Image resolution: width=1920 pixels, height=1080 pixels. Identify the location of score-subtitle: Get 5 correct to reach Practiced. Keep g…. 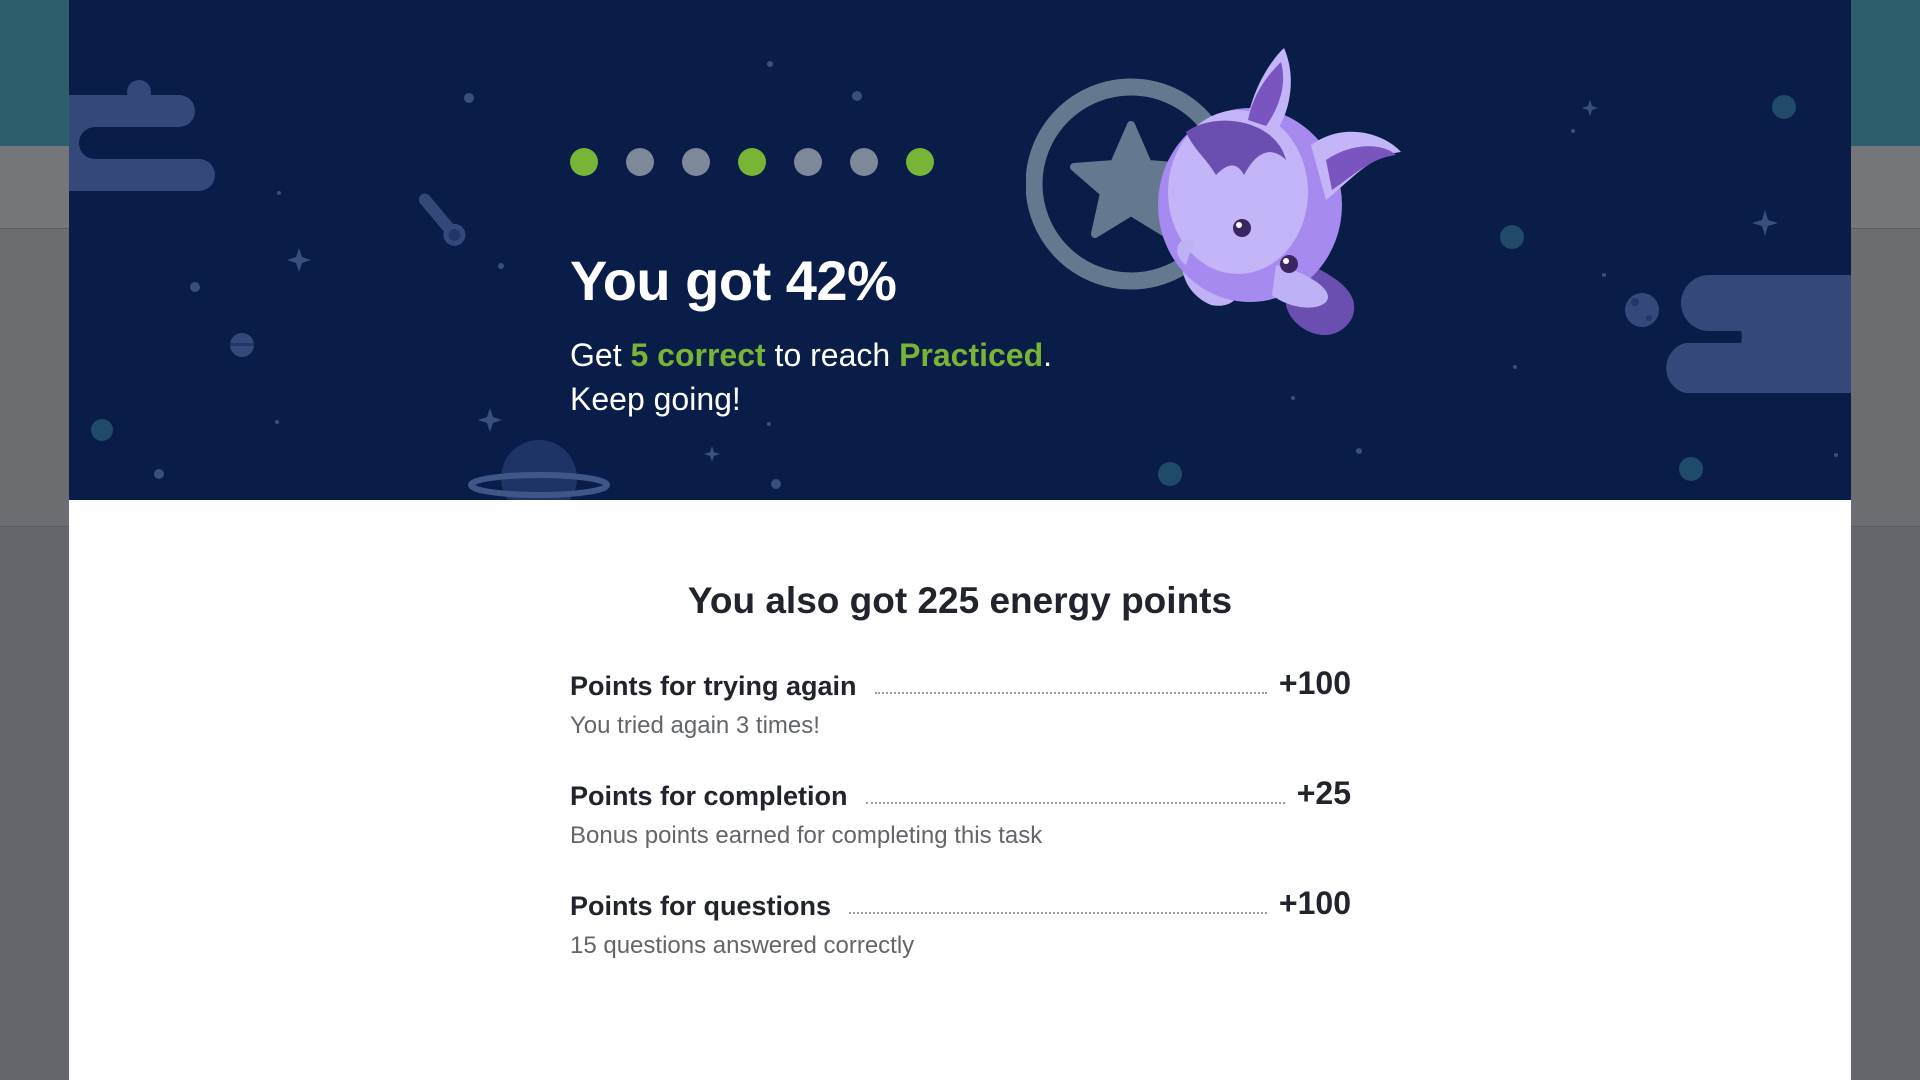
(811, 377).